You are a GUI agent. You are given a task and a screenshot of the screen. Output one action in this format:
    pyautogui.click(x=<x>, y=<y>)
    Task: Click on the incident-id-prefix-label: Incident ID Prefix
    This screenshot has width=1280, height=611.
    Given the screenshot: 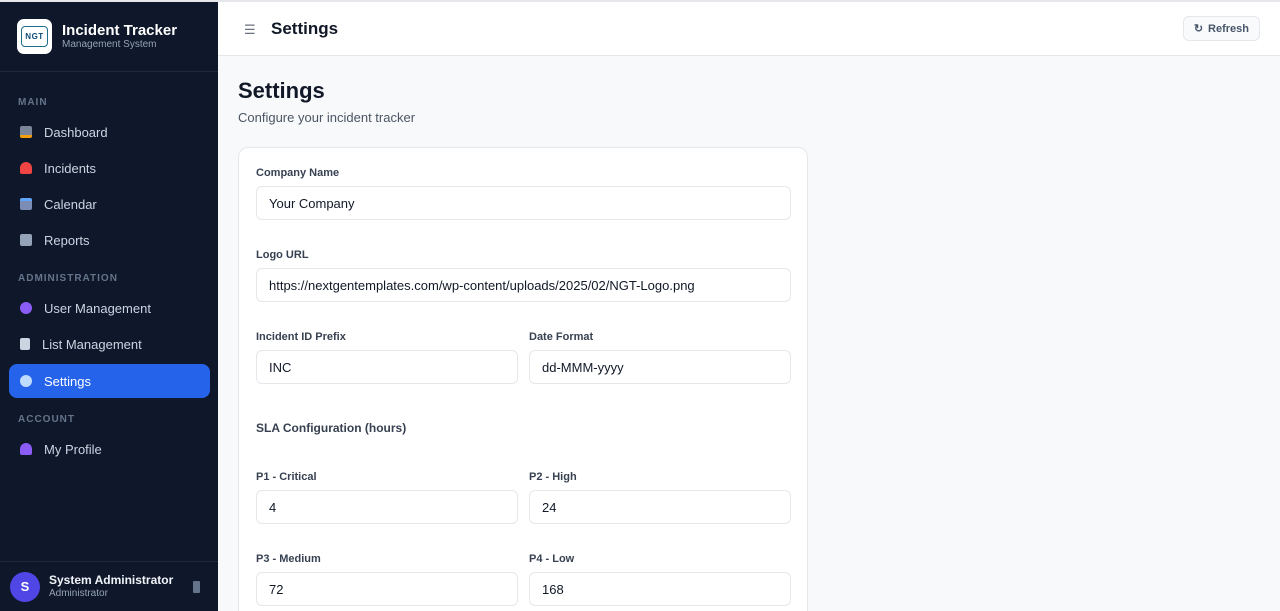 What is the action you would take?
    pyautogui.click(x=301, y=337)
    